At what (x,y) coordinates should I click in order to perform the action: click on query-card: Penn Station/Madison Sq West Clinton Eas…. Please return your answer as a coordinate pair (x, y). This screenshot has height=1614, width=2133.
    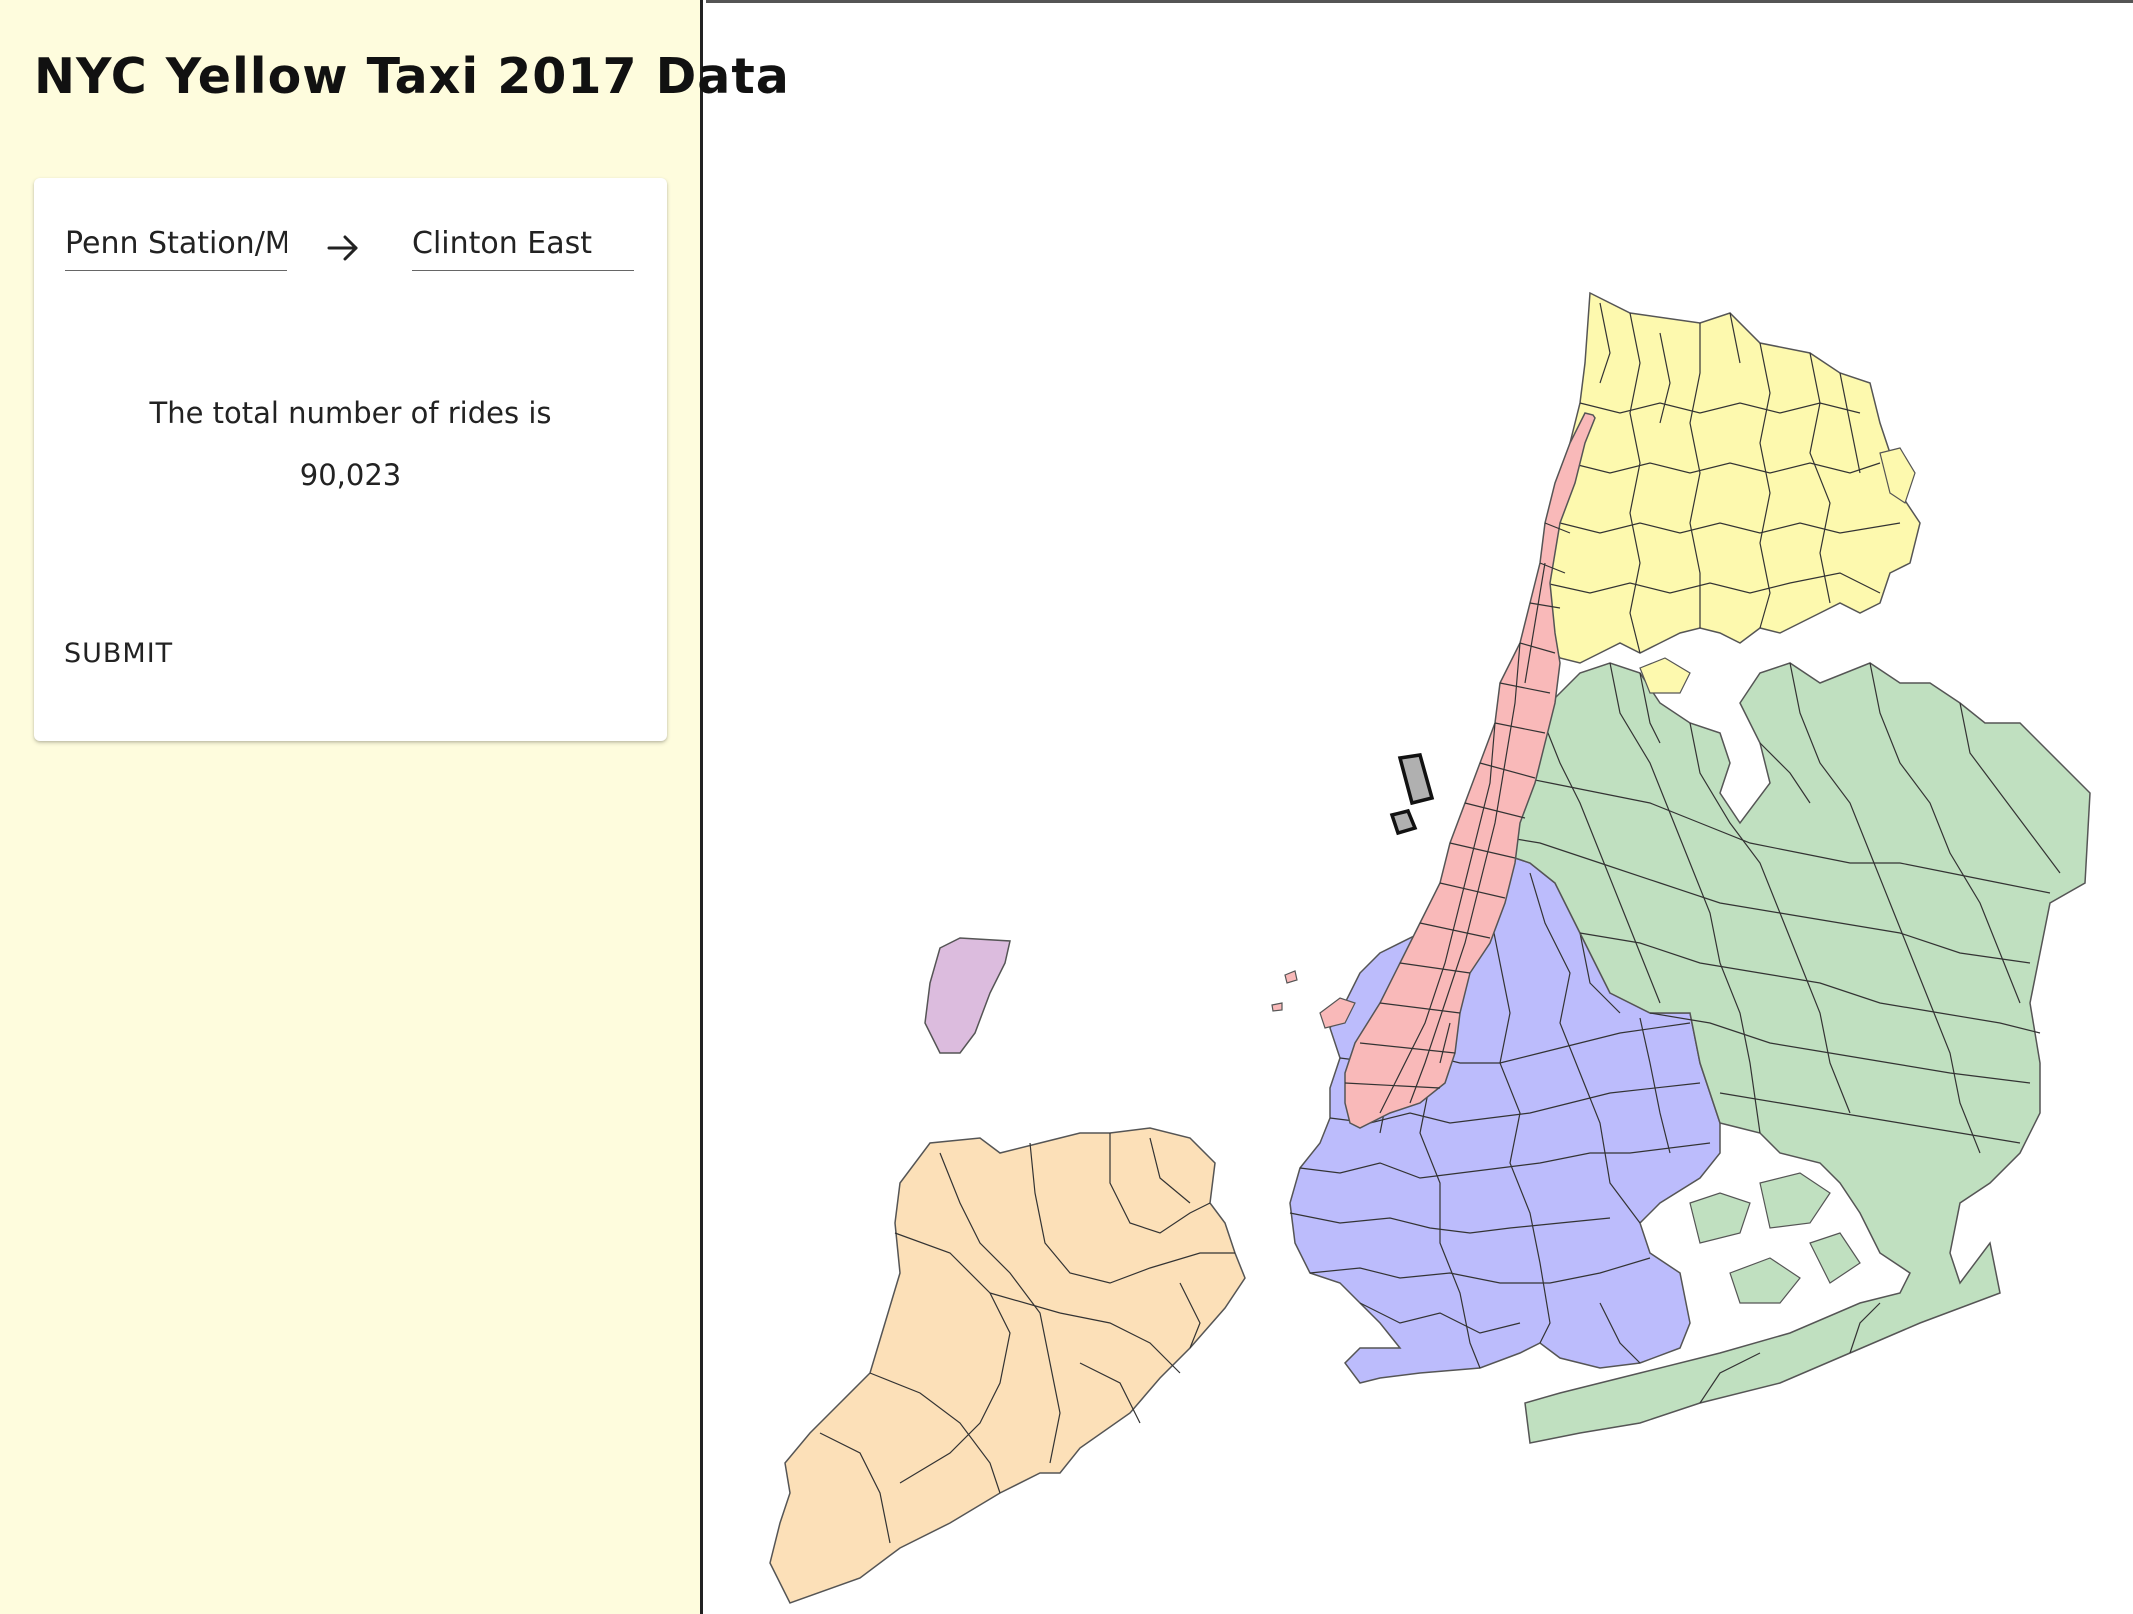
    Looking at the image, I should click on (350, 459).